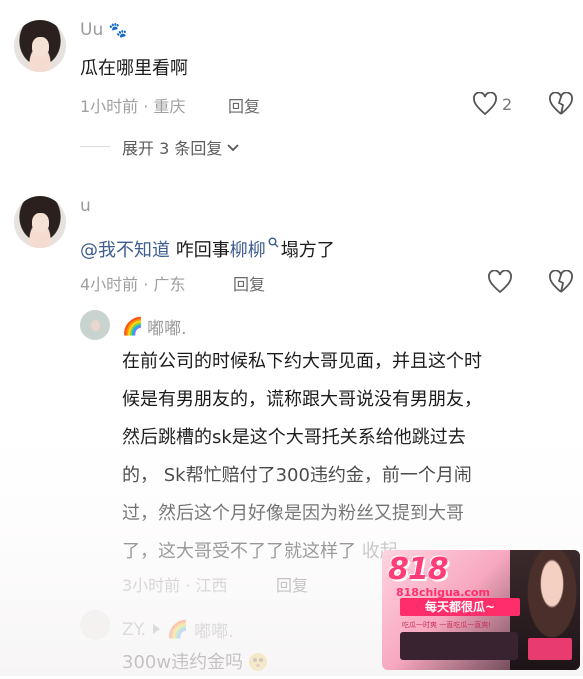 The width and height of the screenshot is (583, 679). I want to click on like-button: 2, so click(492, 104).